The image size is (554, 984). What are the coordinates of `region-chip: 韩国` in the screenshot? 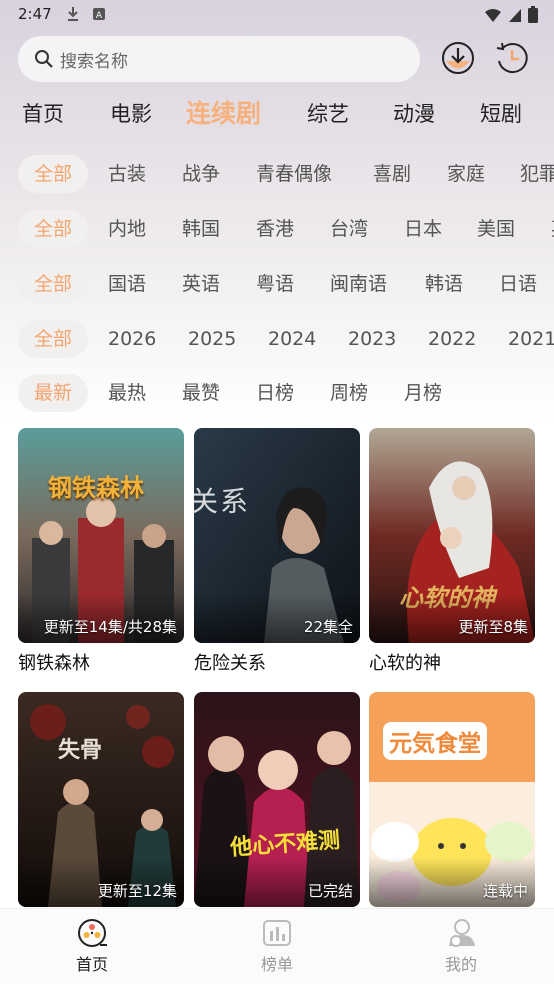 It's located at (201, 229).